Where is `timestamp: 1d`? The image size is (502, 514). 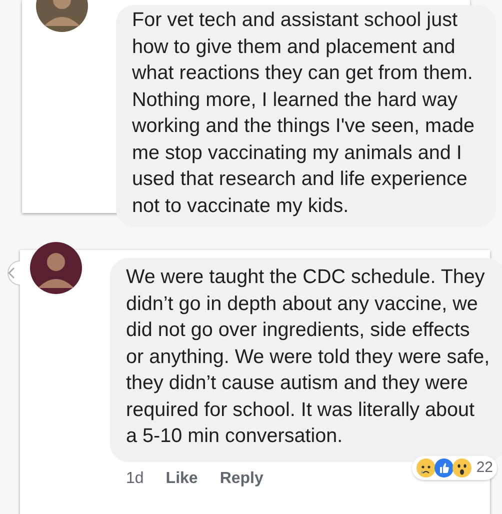
timestamp: 1d is located at coordinates (135, 479).